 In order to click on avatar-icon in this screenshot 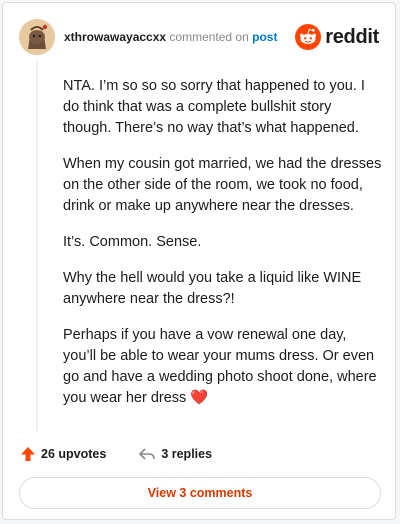, I will do `click(37, 37)`.